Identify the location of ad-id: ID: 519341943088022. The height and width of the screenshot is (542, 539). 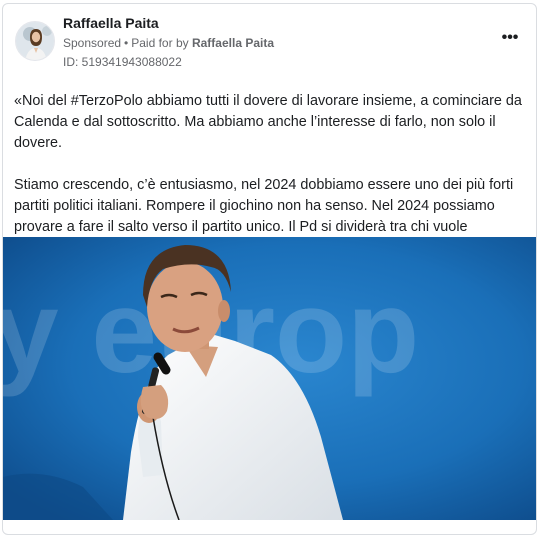
(122, 62).